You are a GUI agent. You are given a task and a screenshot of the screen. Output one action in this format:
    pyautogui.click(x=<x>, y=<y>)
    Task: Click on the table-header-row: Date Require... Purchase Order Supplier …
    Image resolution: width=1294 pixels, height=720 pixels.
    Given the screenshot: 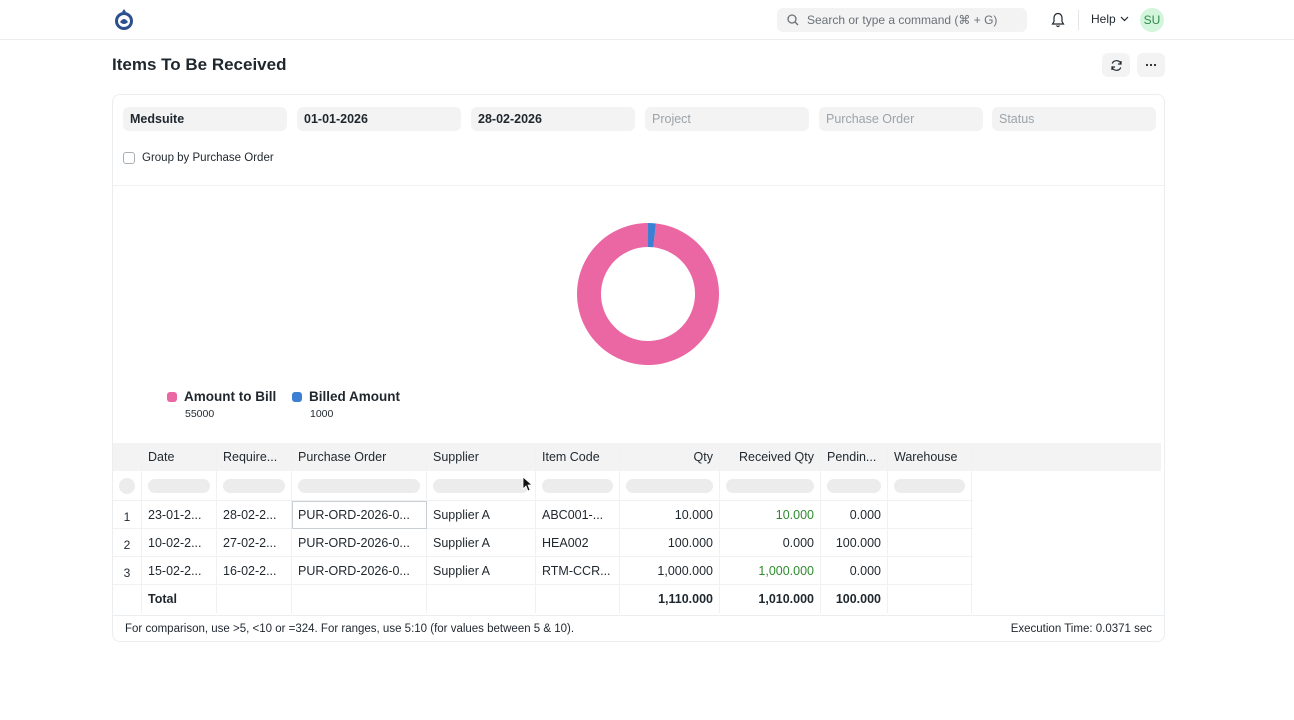 What is the action you would take?
    pyautogui.click(x=637, y=457)
    